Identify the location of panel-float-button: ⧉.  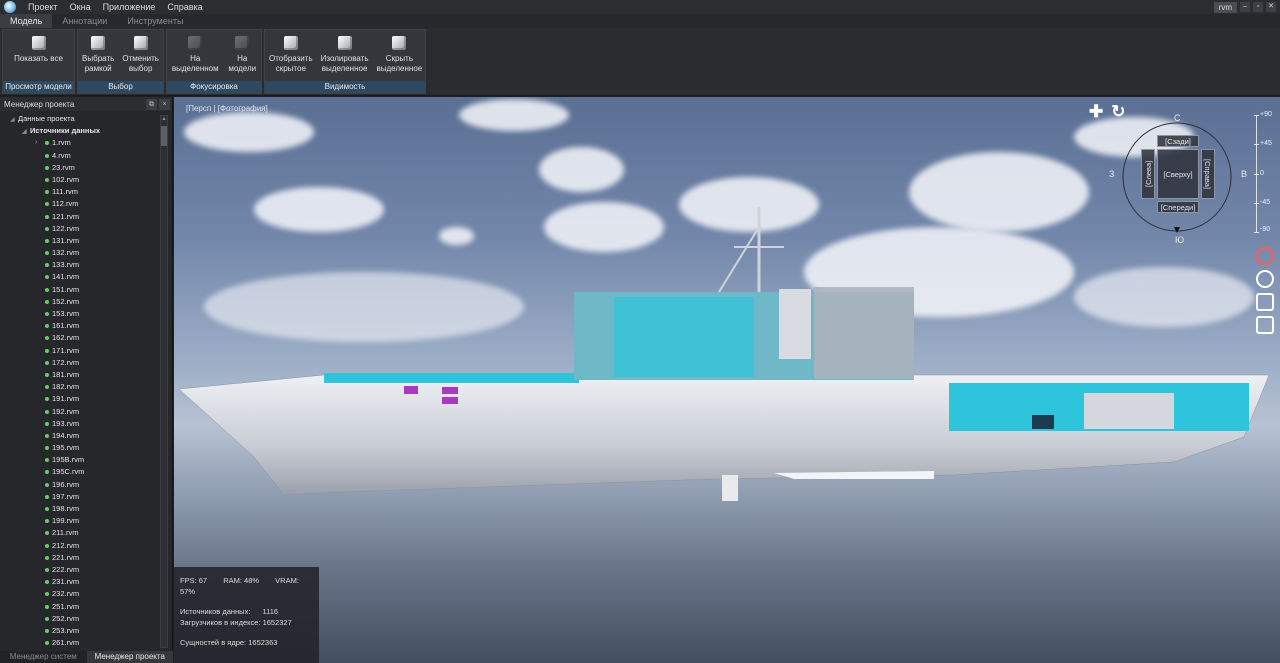
(151, 104).